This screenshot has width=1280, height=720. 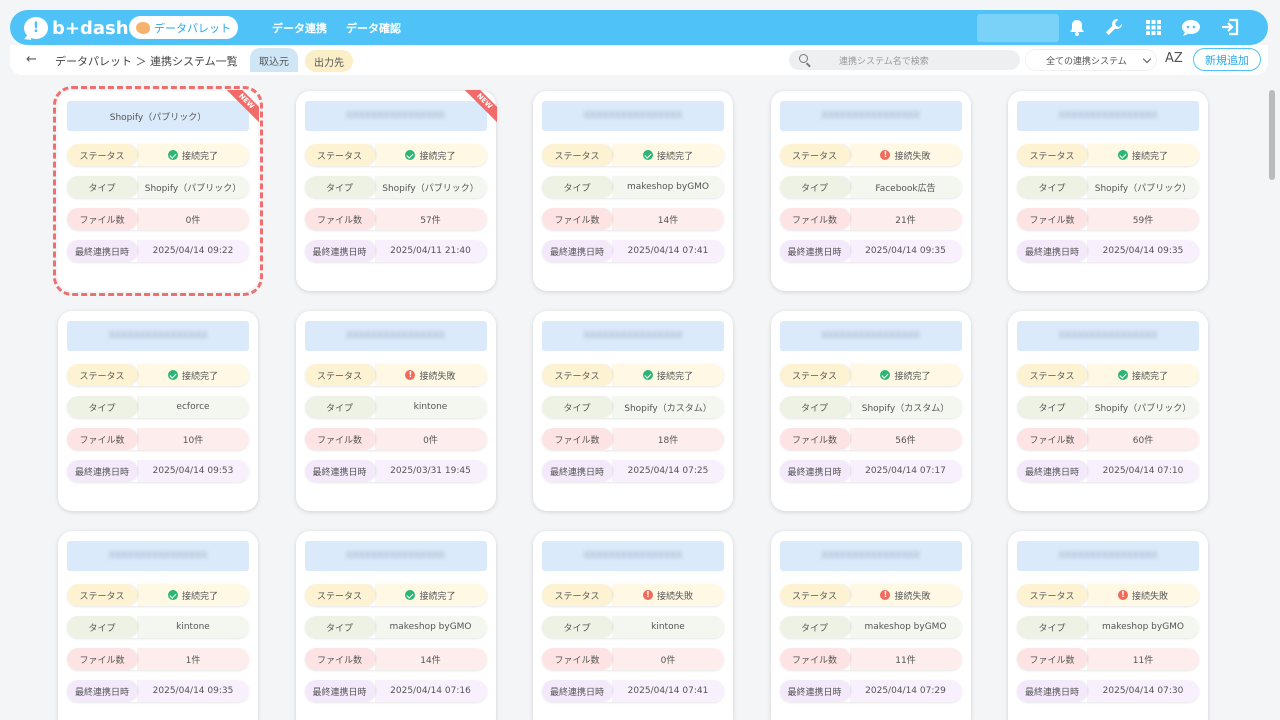 I want to click on scrollbar, so click(x=1272, y=135).